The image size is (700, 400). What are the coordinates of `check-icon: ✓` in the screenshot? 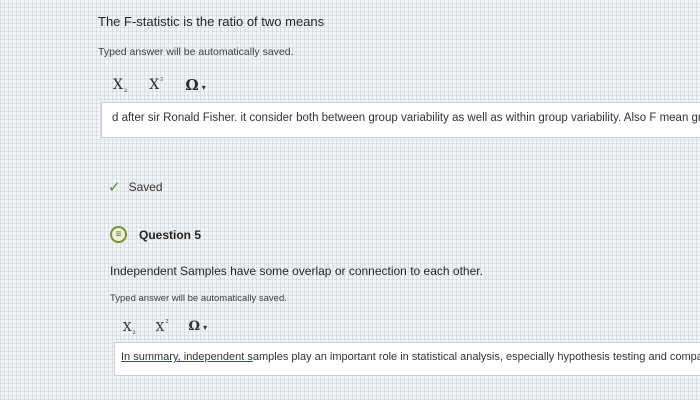 It's located at (114, 187).